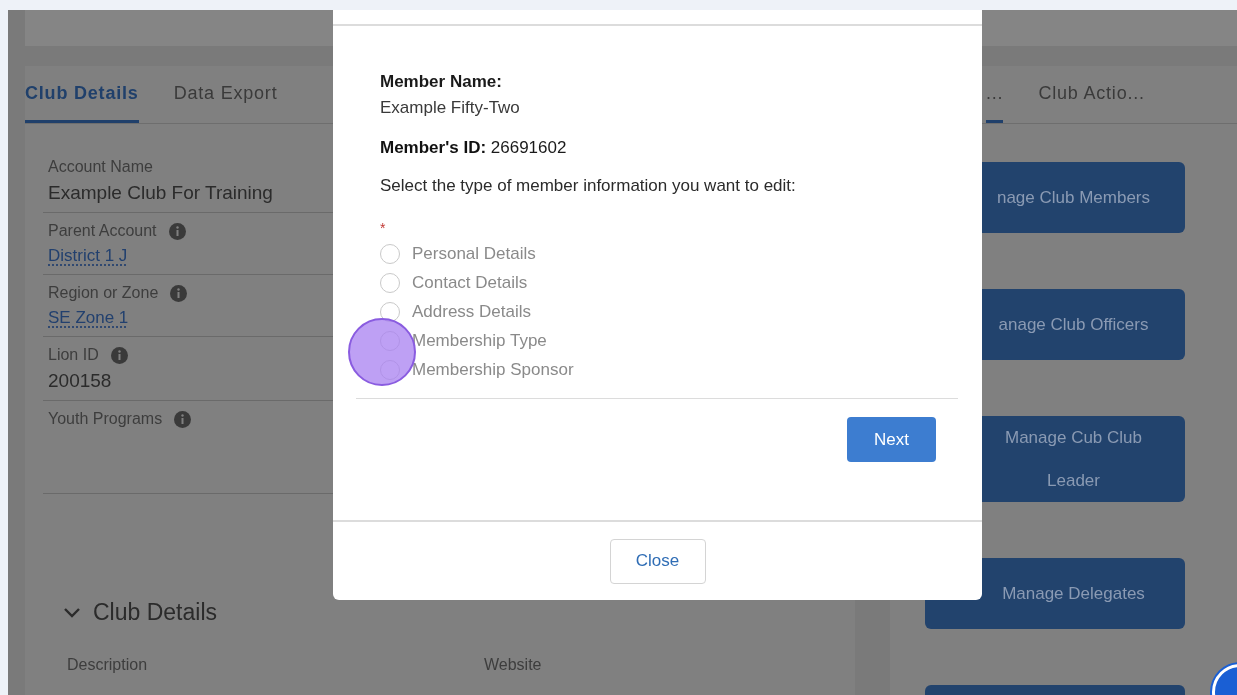  What do you see at coordinates (657, 561) in the screenshot?
I see `close-button: Close` at bounding box center [657, 561].